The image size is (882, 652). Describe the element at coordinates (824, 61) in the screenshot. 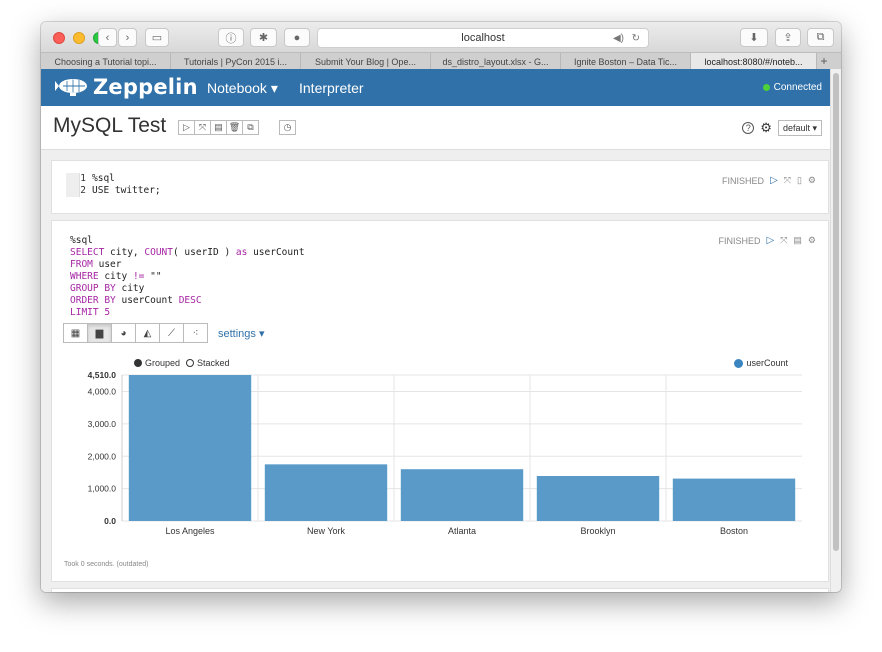

I see `new-tab-button: +` at that location.